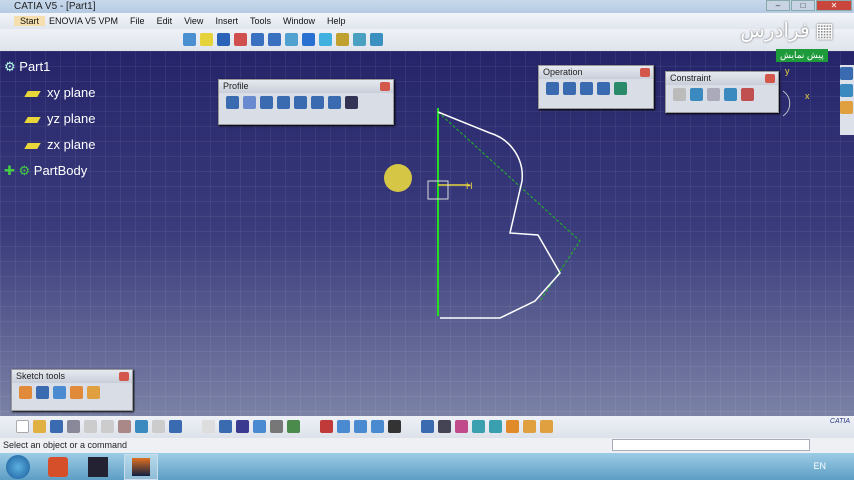 Image resolution: width=854 pixels, height=480 pixels. What do you see at coordinates (445, 426) in the screenshot?
I see `measure-item-icon` at bounding box center [445, 426].